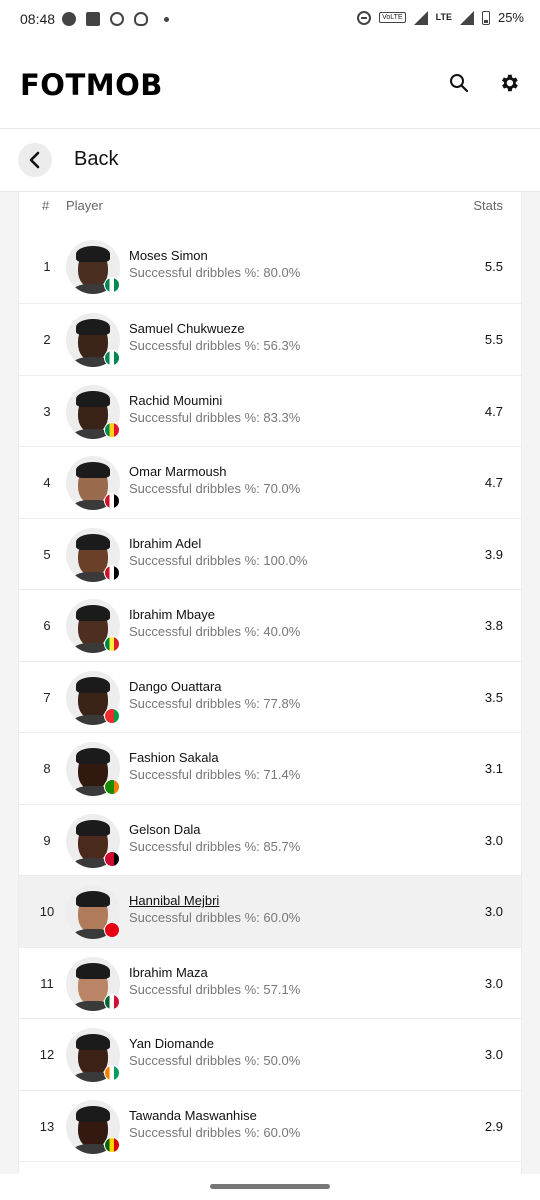  I want to click on player-rank: 1, so click(47, 266).